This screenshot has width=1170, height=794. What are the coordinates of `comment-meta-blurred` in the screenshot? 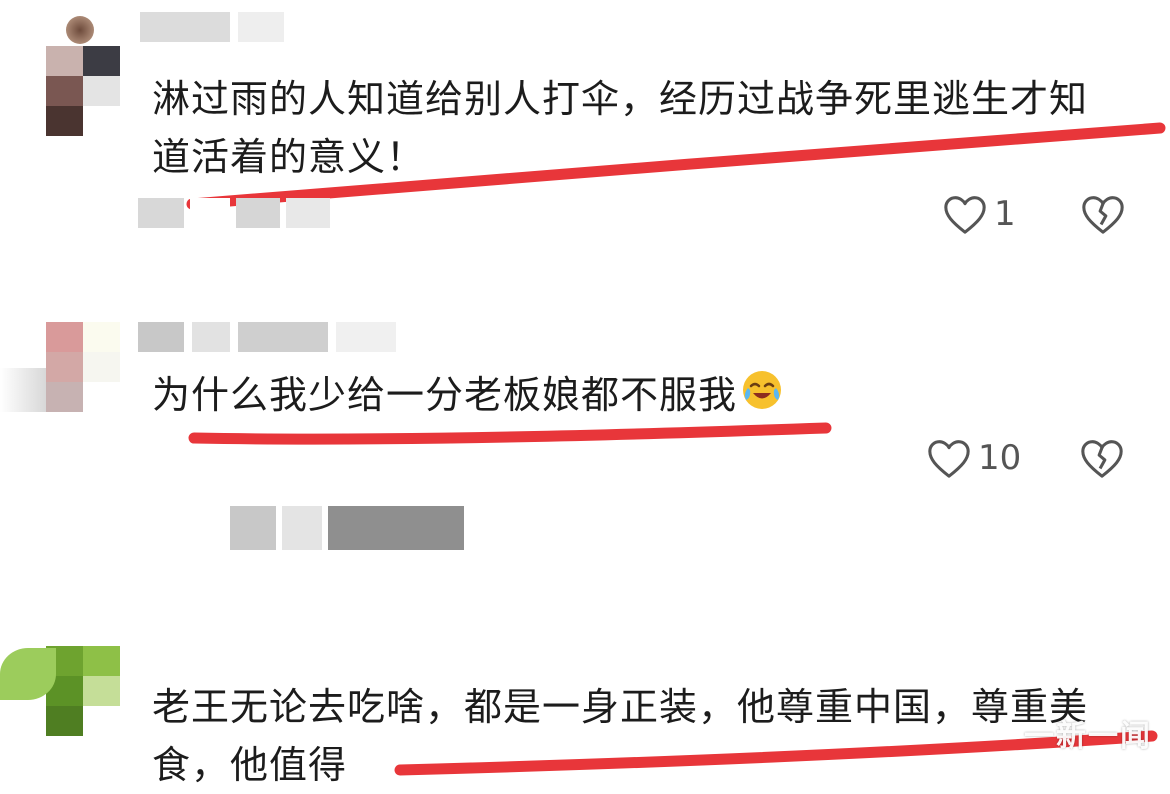 It's located at (234, 213).